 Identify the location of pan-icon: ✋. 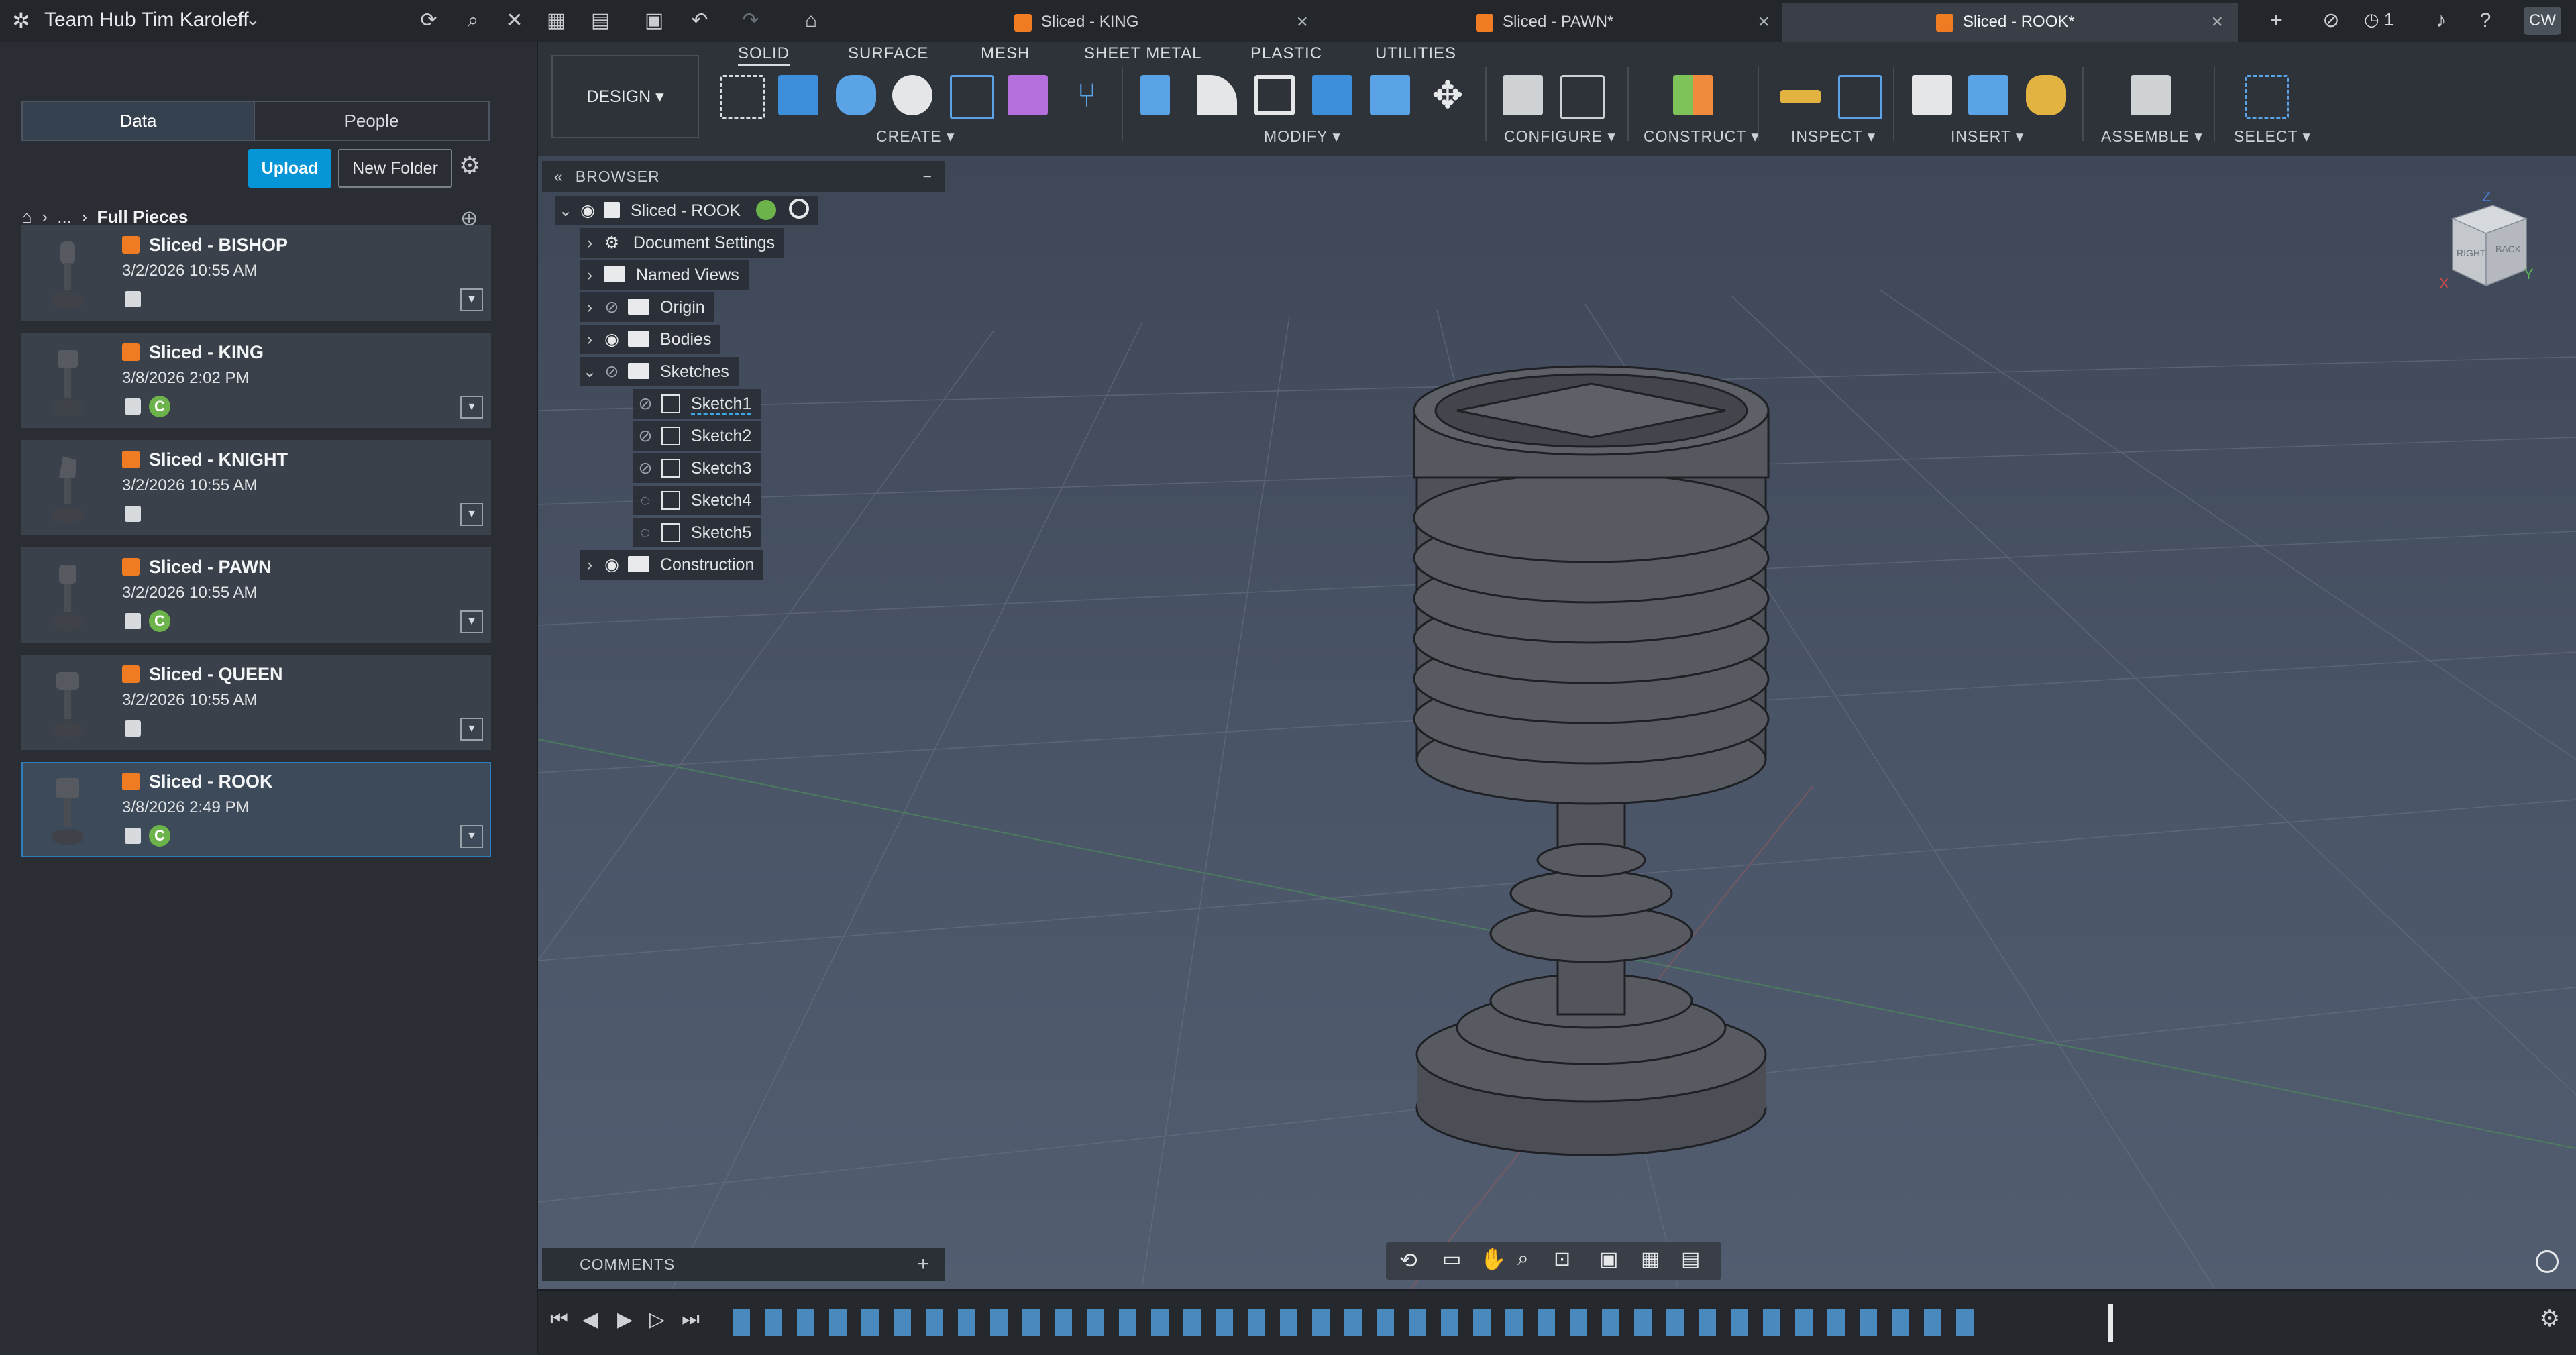
(1493, 1259).